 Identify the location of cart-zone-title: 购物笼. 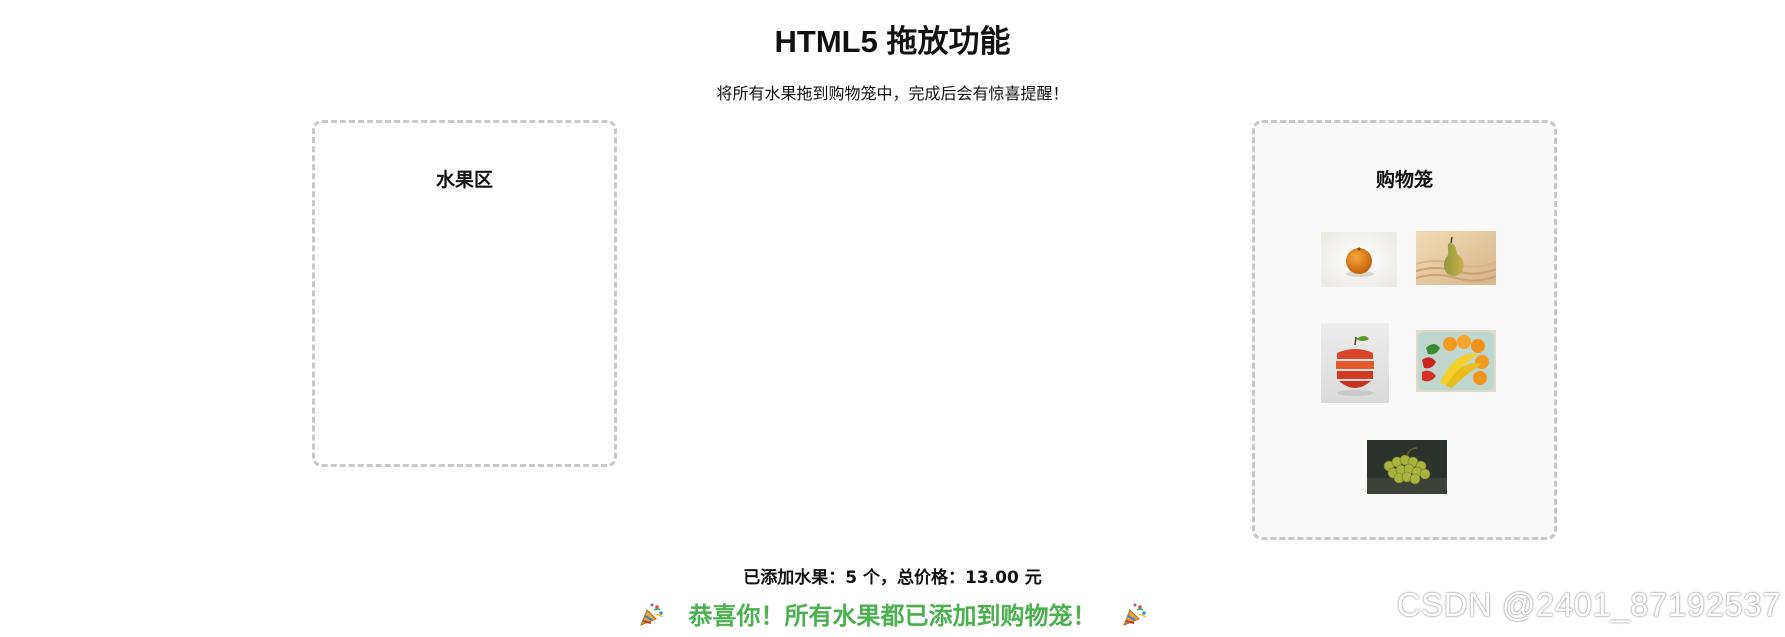
(1404, 180).